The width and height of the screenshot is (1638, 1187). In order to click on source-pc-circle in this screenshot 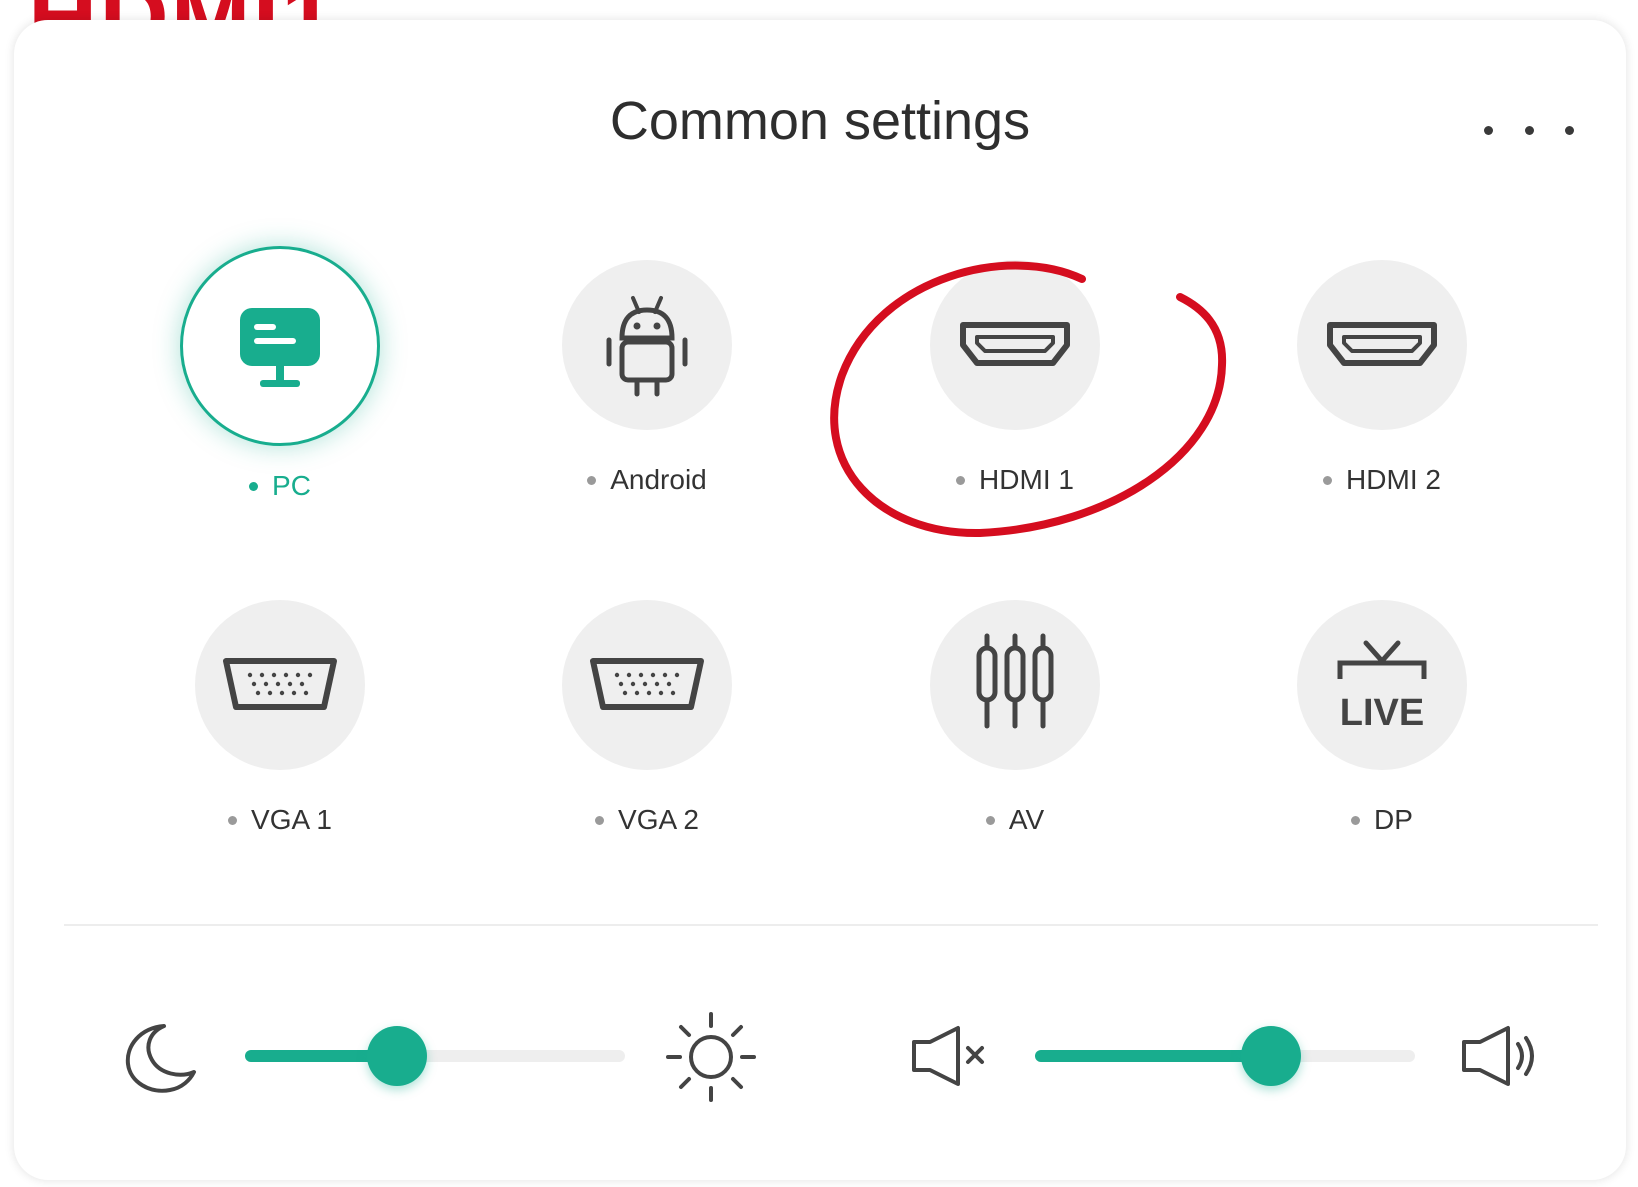, I will do `click(280, 346)`.